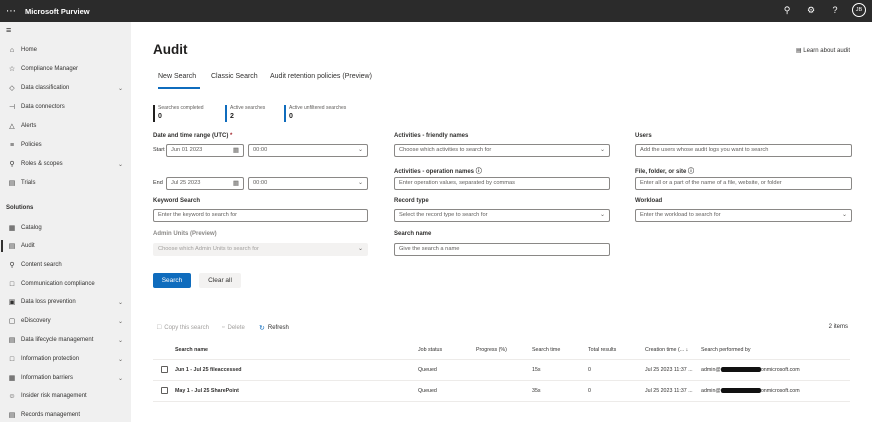 Image resolution: width=872 pixels, height=423 pixels. Describe the element at coordinates (65, 359) in the screenshot. I see `sidebar-item-information-protection: □ Information protection ⌄` at that location.